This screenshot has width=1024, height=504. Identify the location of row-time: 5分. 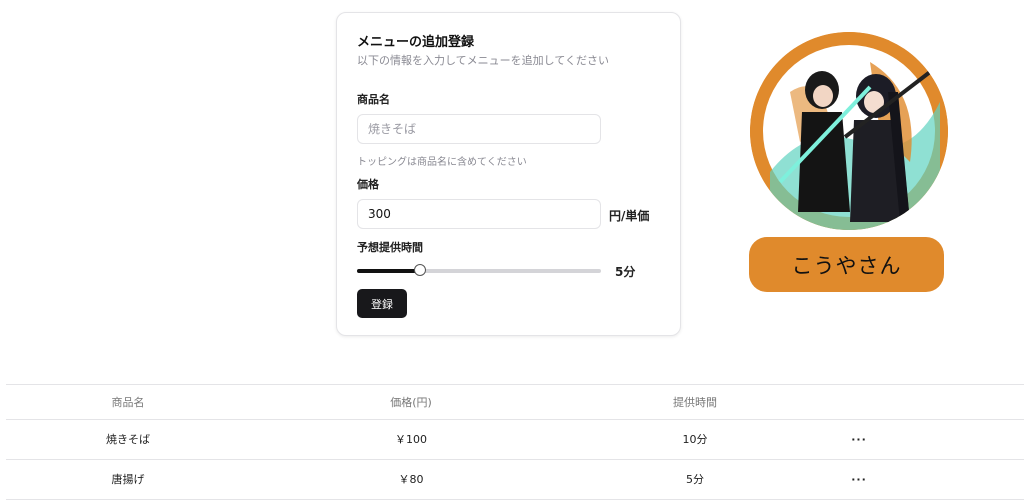
(695, 479).